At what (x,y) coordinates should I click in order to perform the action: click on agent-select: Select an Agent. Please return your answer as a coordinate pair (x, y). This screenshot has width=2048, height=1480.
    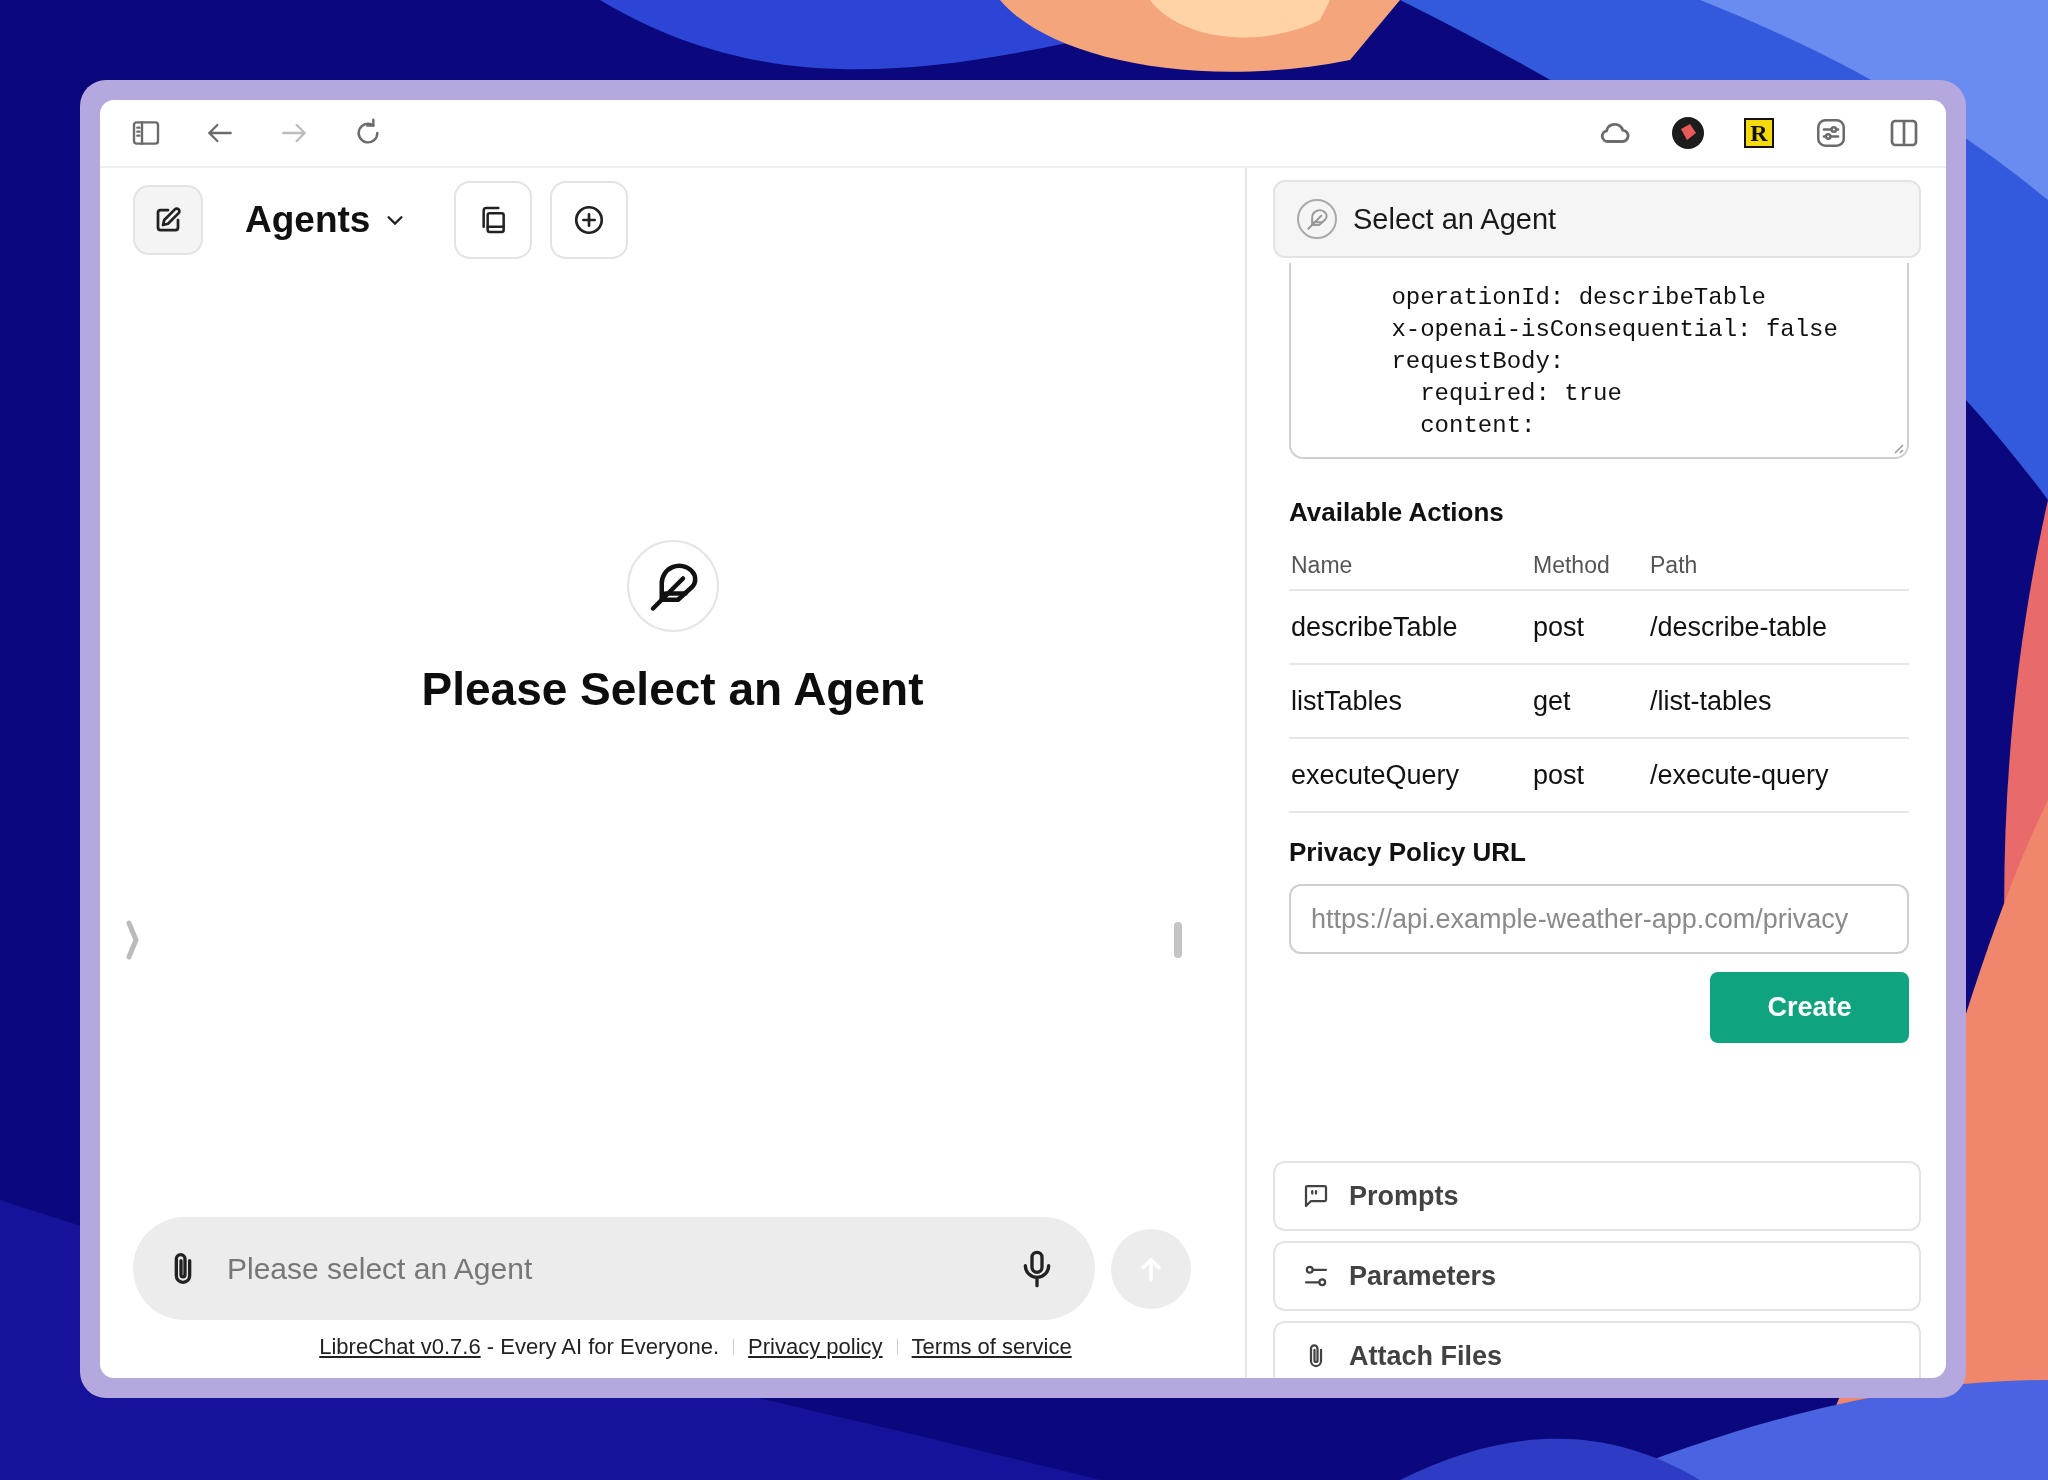
    Looking at the image, I should click on (1597, 219).